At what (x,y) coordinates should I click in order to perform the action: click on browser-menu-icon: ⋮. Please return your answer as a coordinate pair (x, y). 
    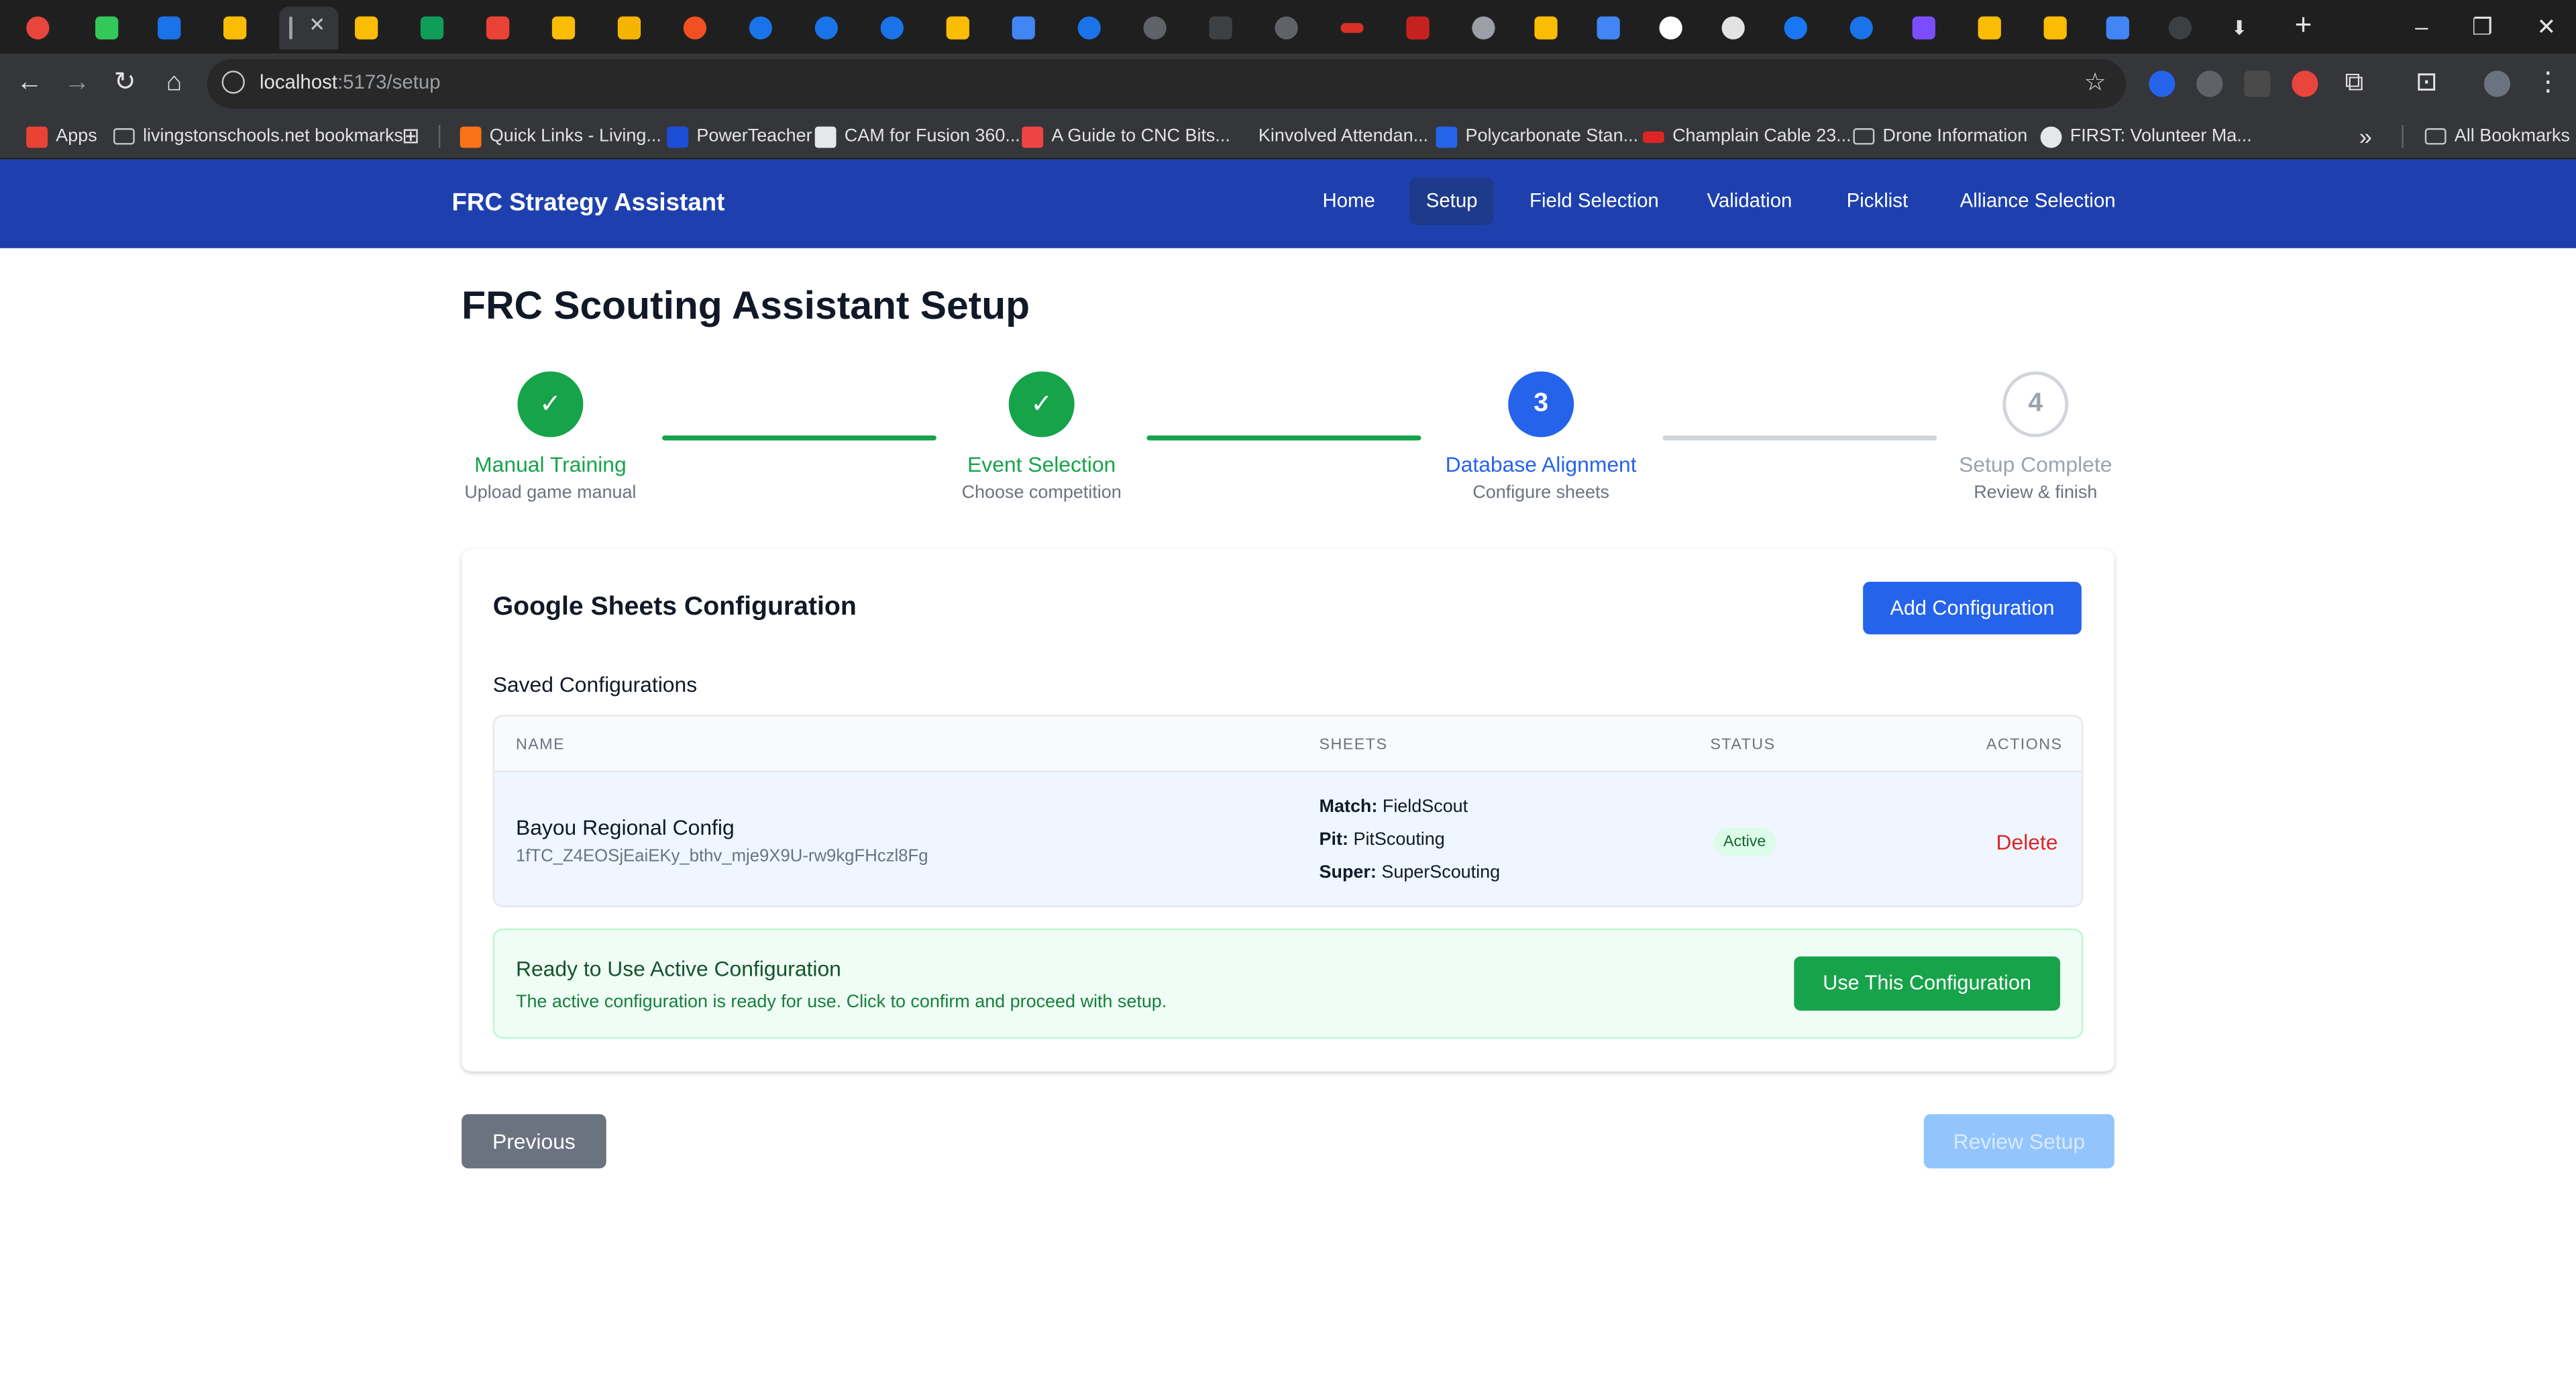
    Looking at the image, I should click on (2548, 84).